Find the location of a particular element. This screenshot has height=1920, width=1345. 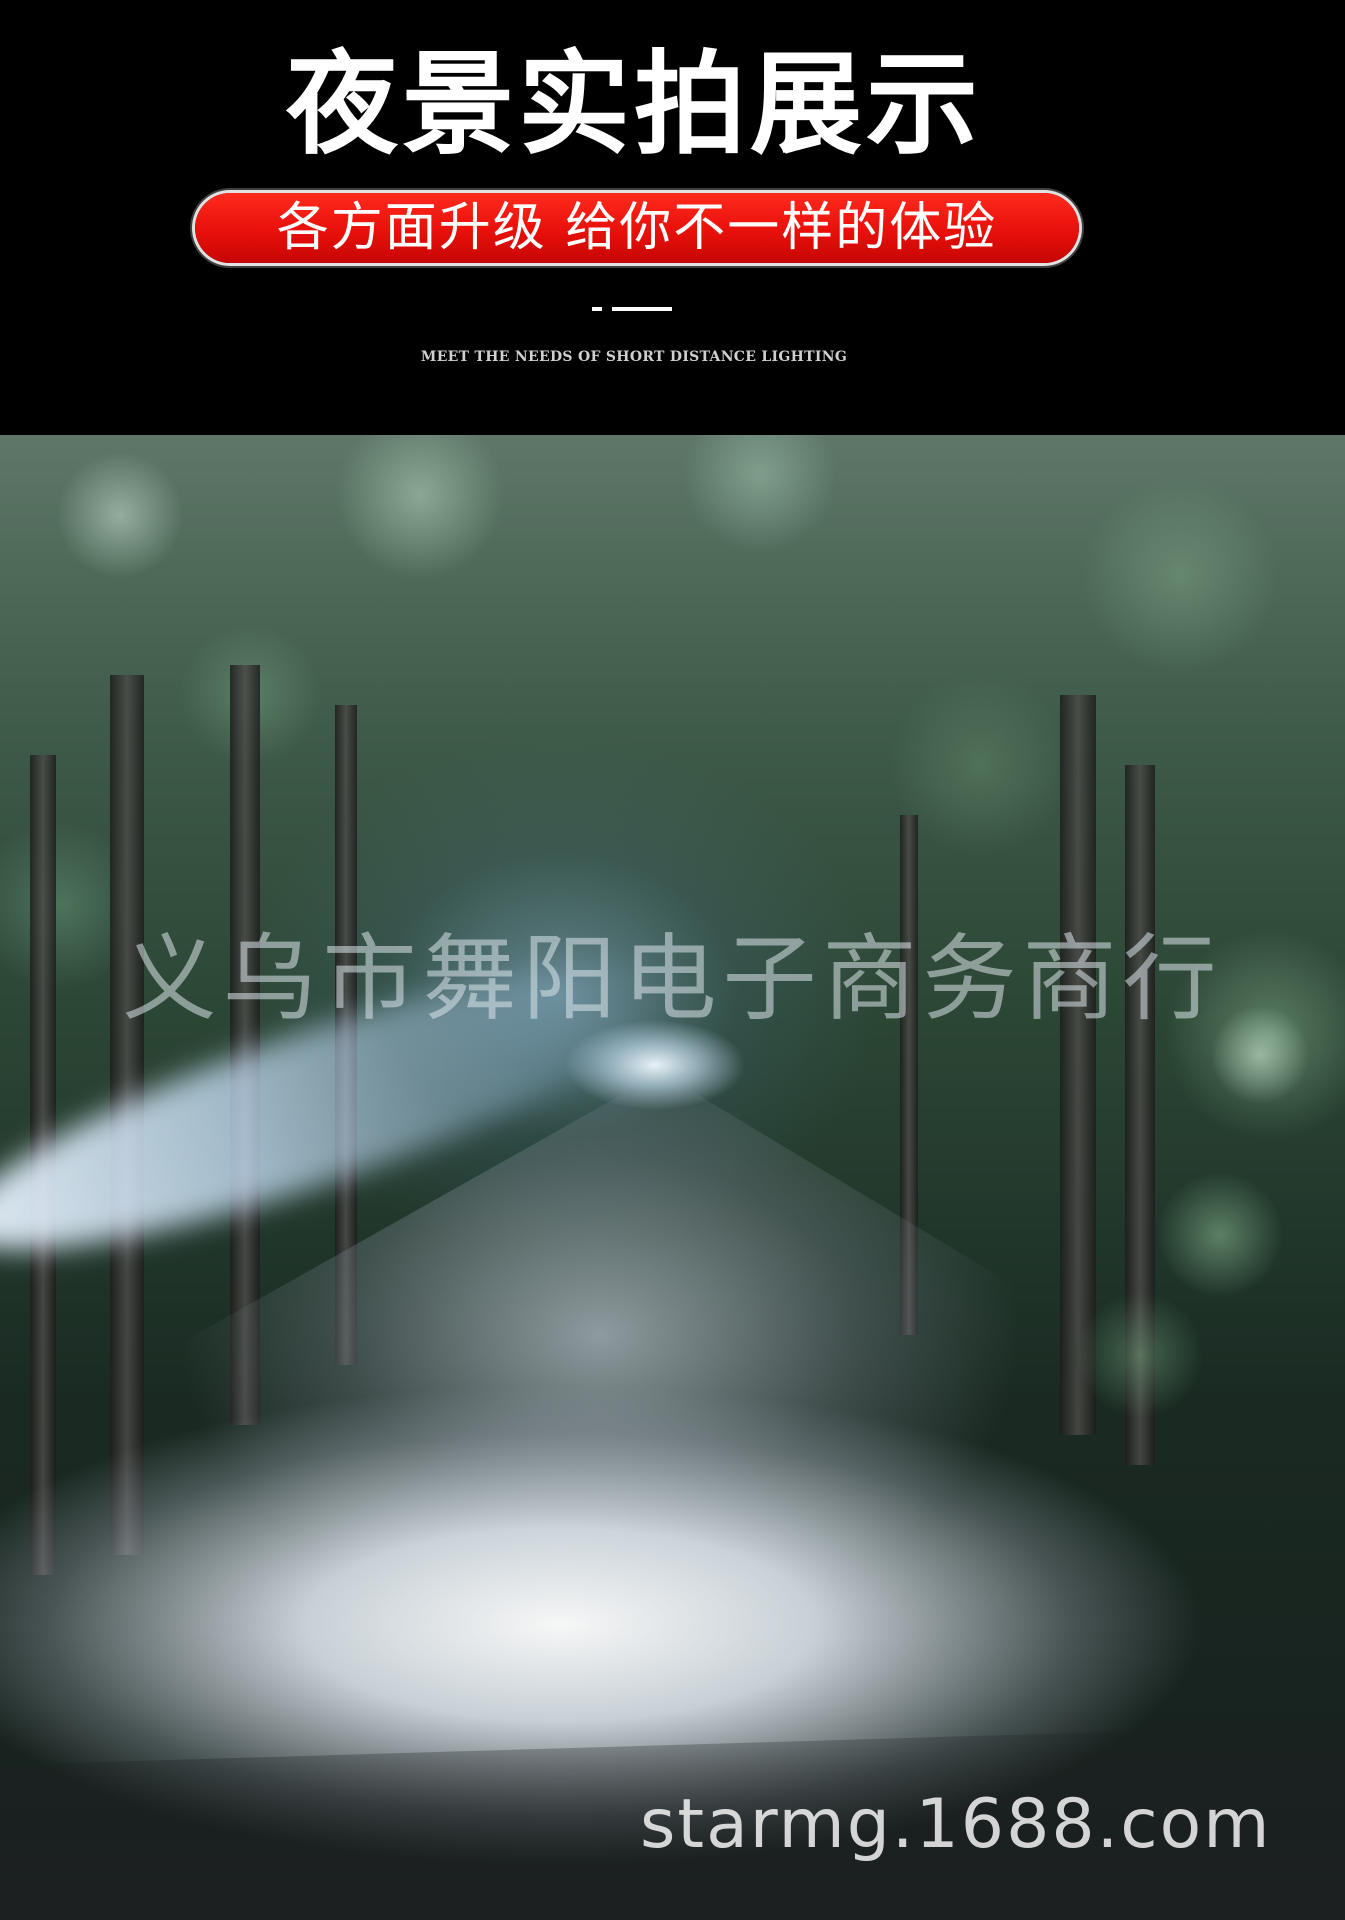

shop-watermark: 义乌市舞阳电子商务商行 is located at coordinates (672, 979).